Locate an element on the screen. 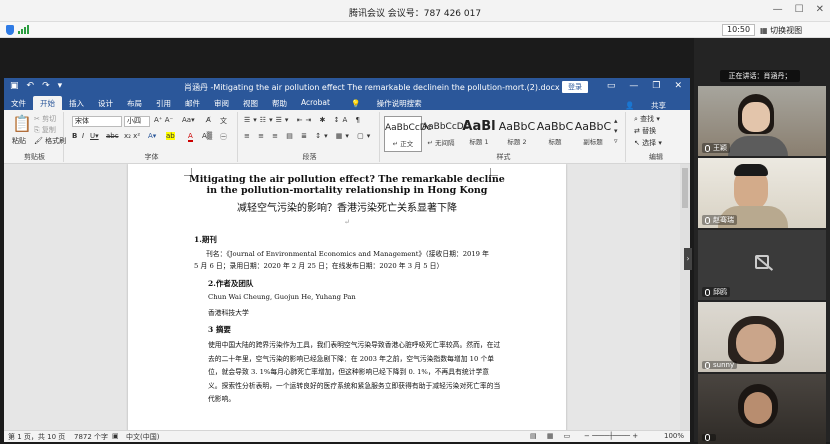  bold-icon: B is located at coordinates (74, 136).